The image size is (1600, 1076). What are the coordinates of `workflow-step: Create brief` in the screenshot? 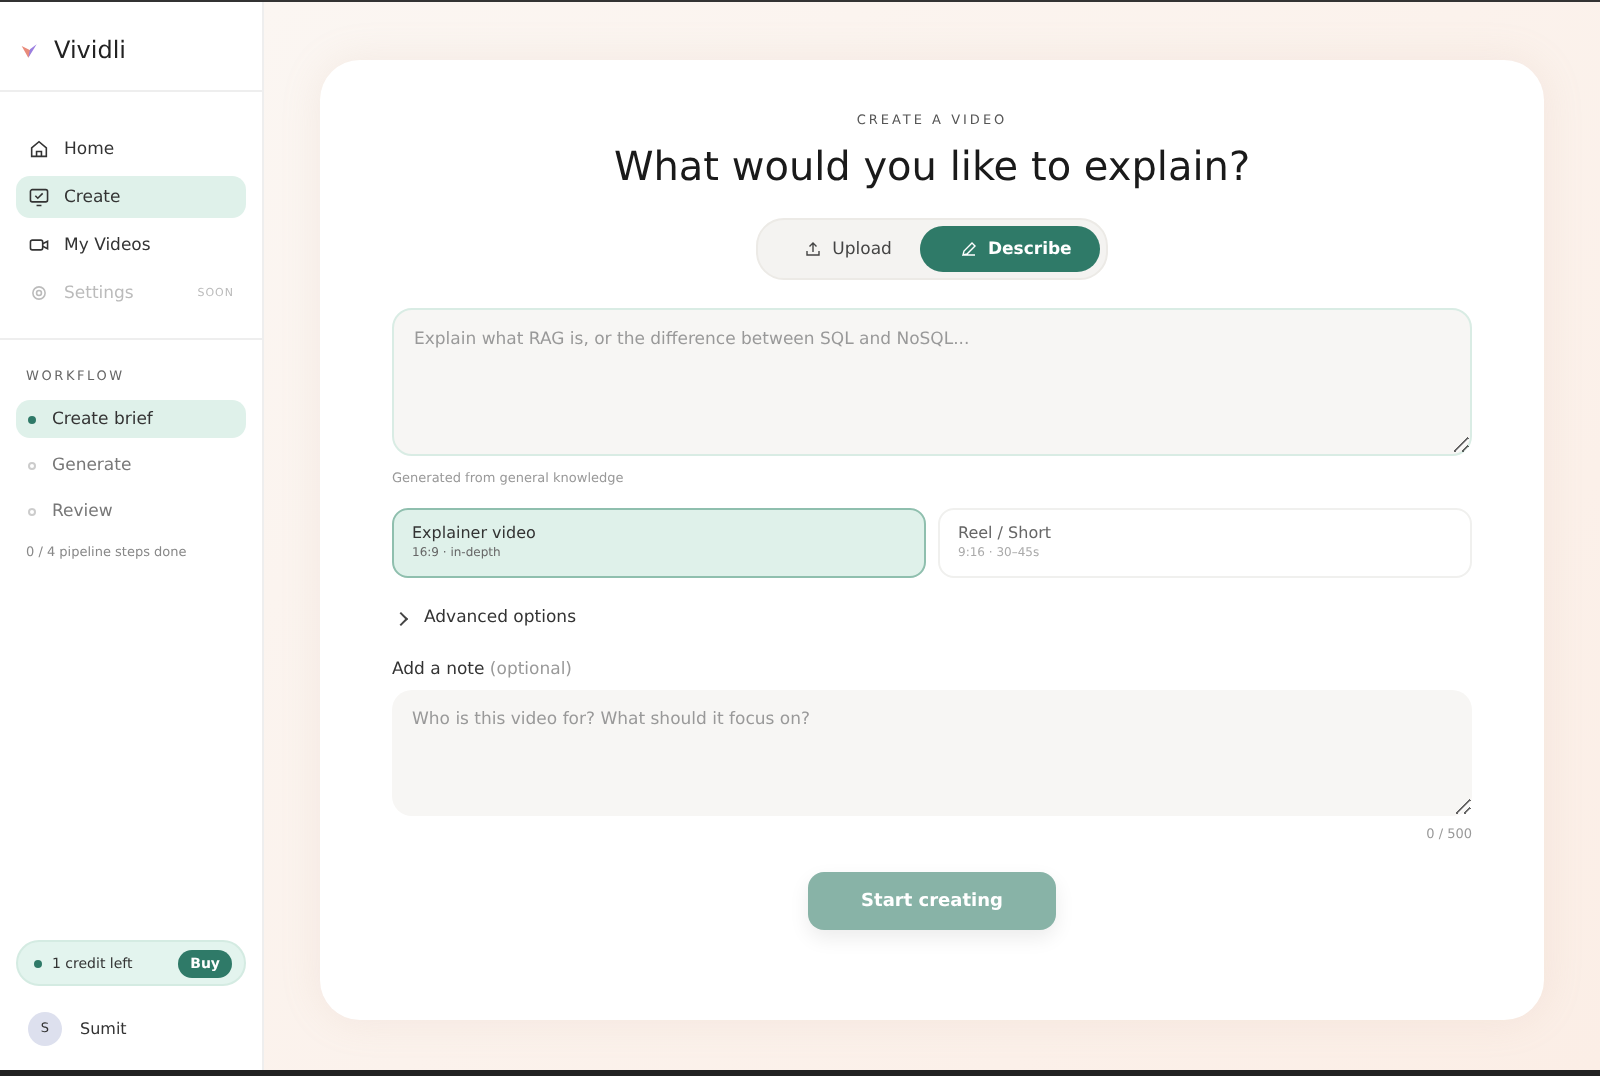 It's located at (131, 419).